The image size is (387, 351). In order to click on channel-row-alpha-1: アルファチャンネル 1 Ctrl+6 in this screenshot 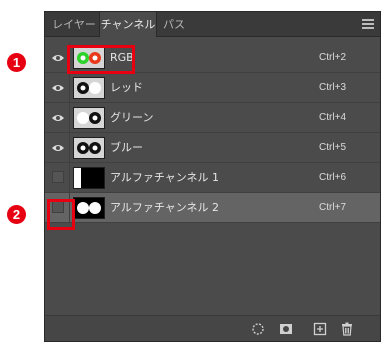, I will do `click(212, 178)`.